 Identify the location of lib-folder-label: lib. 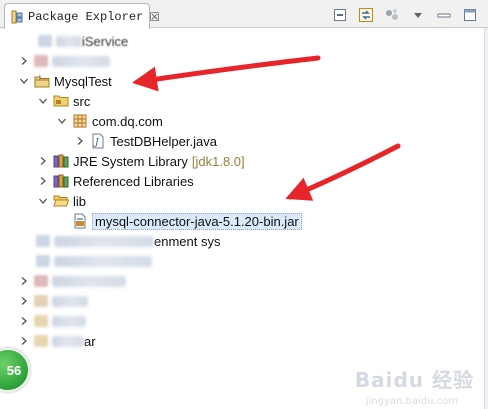
(80, 201).